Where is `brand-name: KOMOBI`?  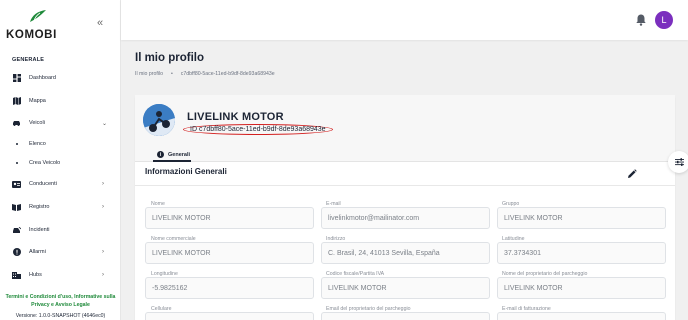
brand-name: KOMOBI is located at coordinates (31, 35).